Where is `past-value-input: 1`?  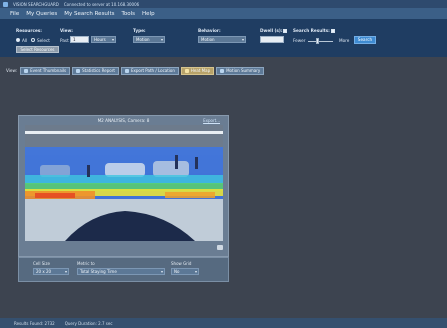
past-value-input: 1 is located at coordinates (79, 39).